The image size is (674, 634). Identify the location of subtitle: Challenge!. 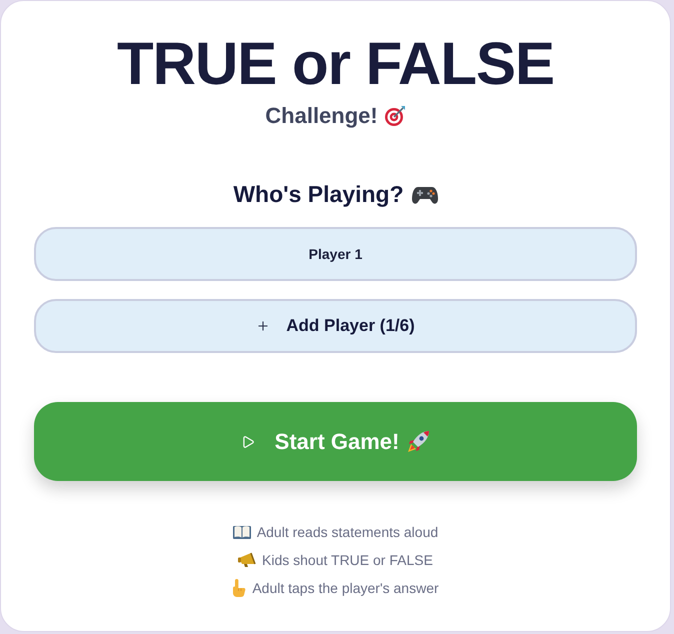
(321, 116).